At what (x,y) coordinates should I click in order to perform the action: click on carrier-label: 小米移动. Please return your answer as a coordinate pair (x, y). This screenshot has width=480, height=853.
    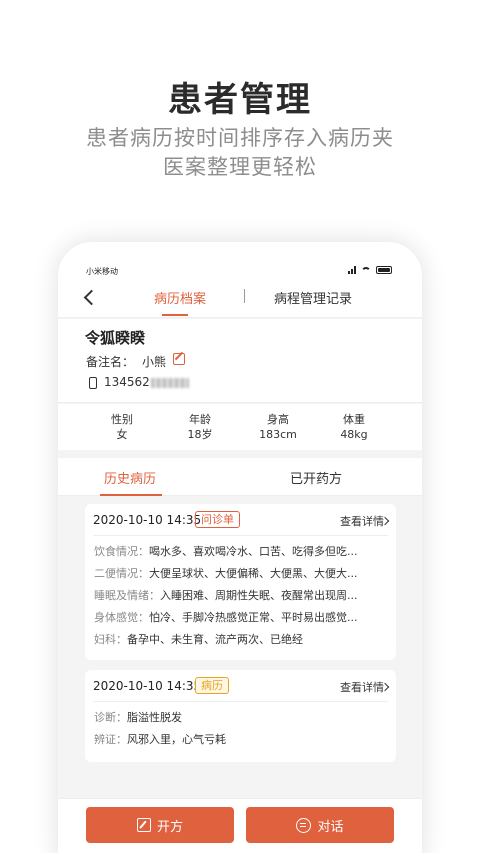
    Looking at the image, I should click on (102, 271).